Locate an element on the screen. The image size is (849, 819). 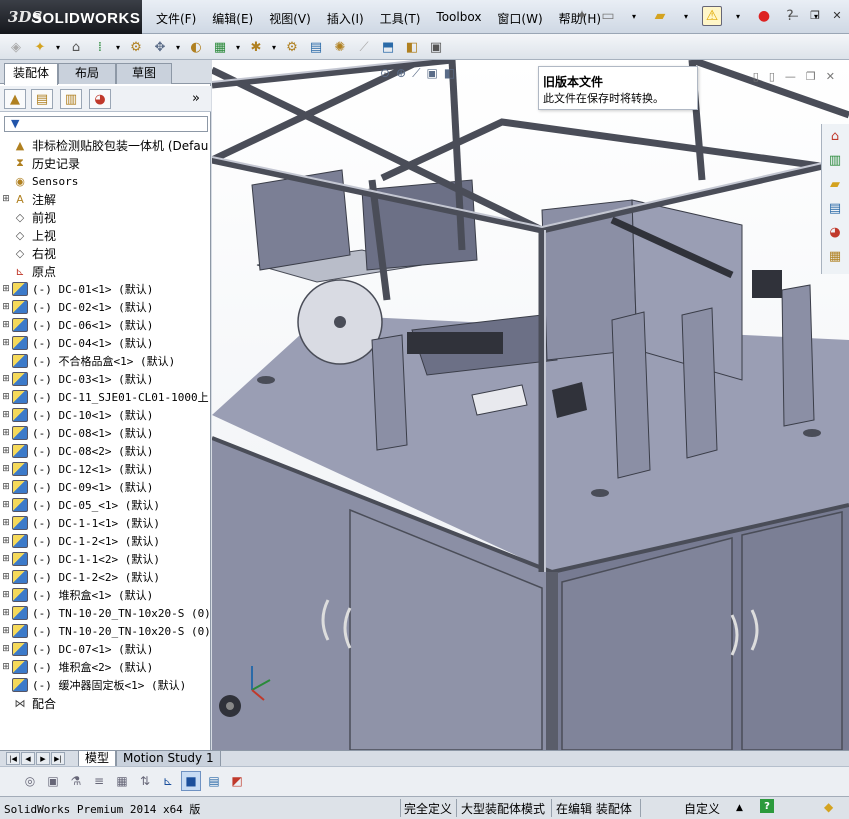
units-up-arrow-icon: ▲ is located at coordinates (739, 808).